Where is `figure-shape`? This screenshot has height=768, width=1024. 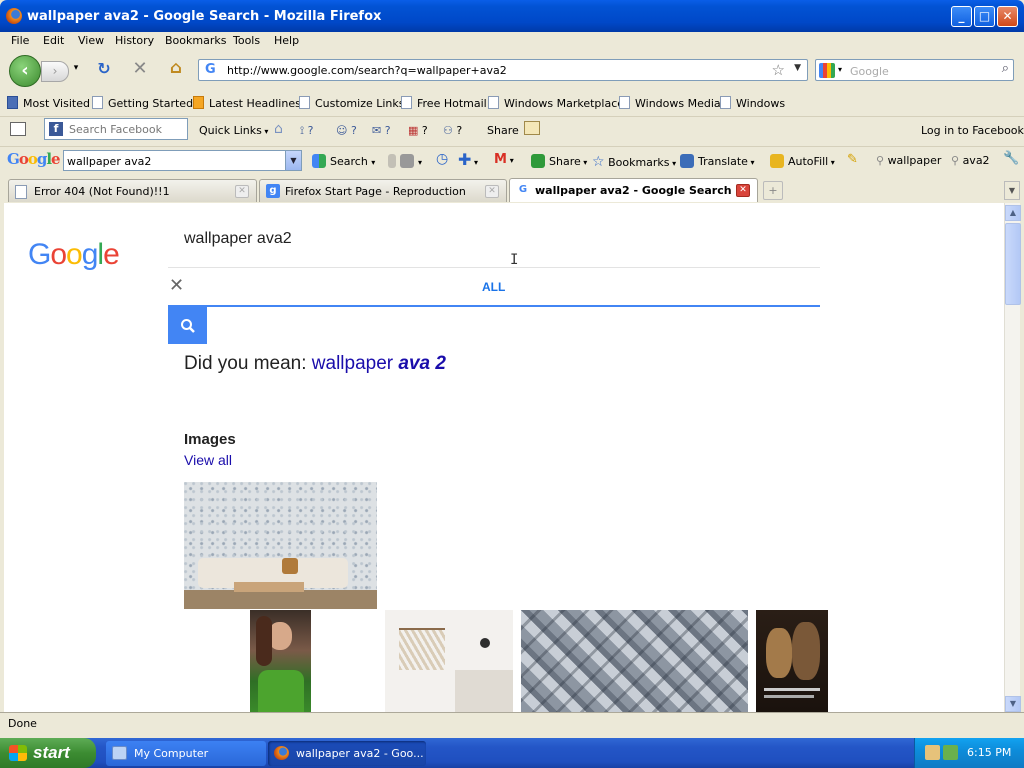 figure-shape is located at coordinates (806, 651).